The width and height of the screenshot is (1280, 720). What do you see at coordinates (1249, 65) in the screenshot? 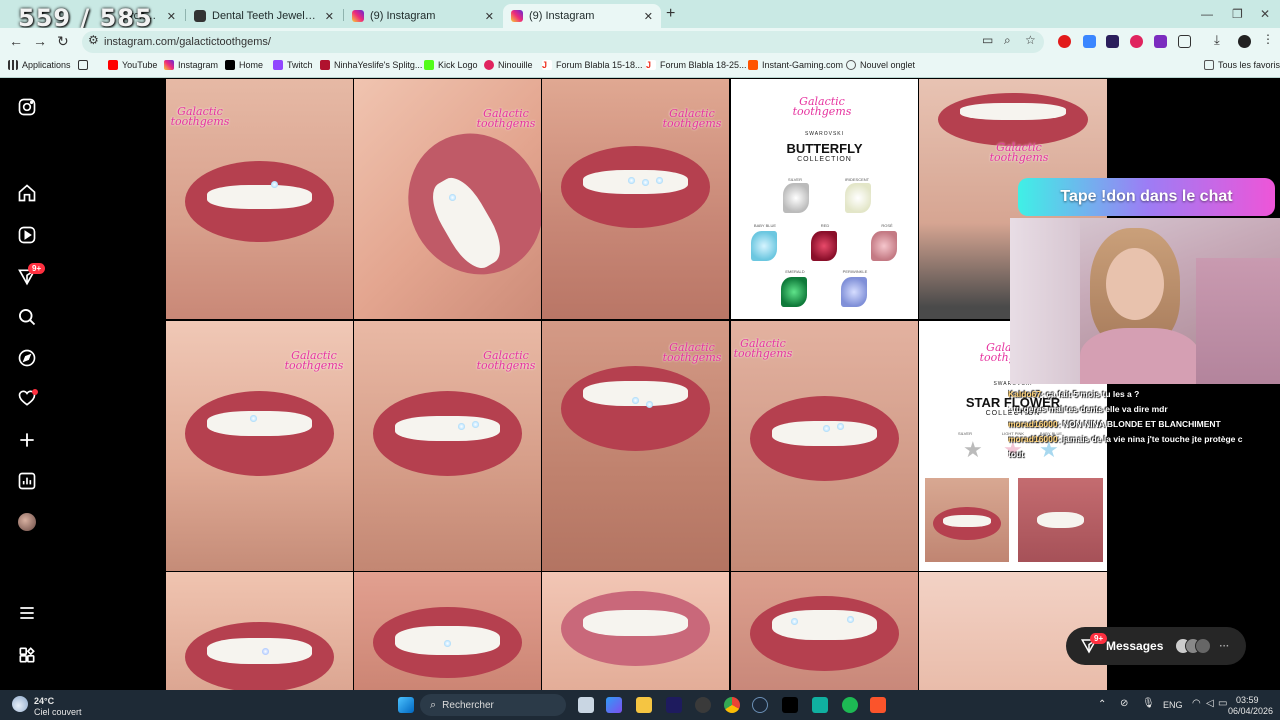
I see `bookmark-label: Tous les favoris` at bounding box center [1249, 65].